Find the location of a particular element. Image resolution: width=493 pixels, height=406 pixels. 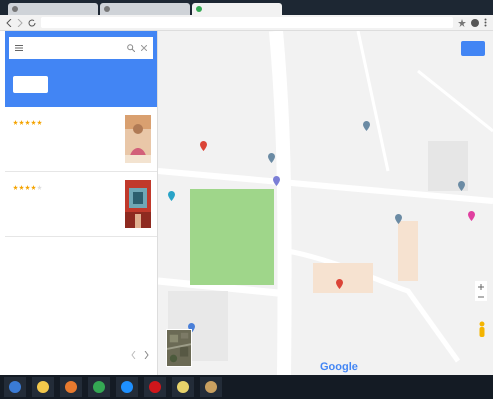

google-logo: Google is located at coordinates (339, 367).